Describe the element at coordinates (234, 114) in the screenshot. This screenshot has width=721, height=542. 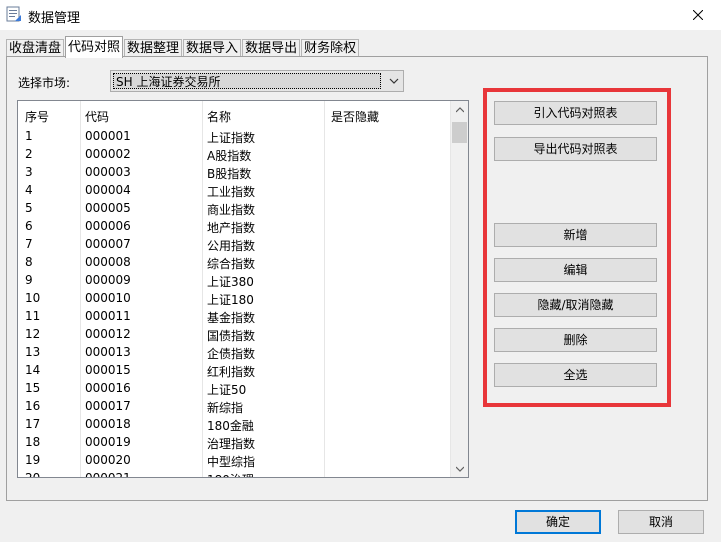
I see `table-header: 序号 代码 名称 是否隐藏` at that location.